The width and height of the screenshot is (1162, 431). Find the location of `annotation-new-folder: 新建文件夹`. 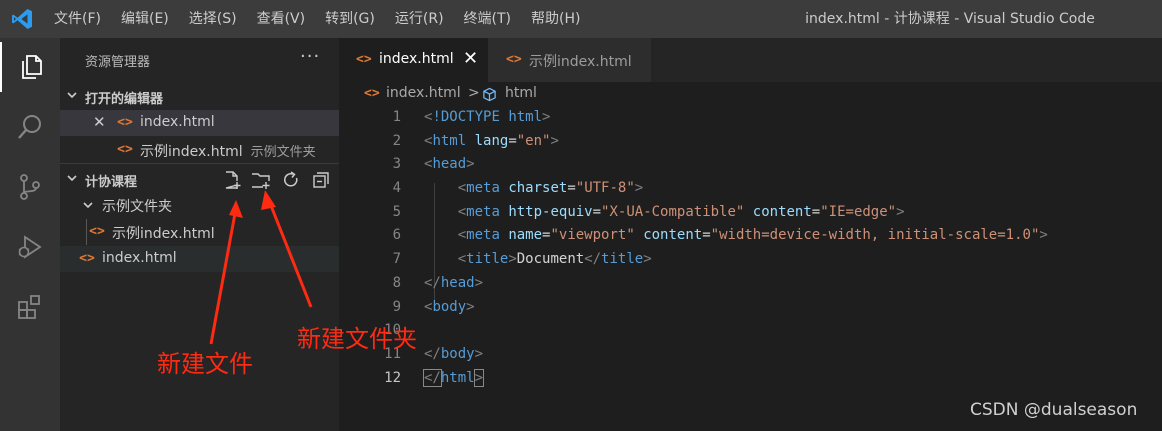

annotation-new-folder: 新建文件夹 is located at coordinates (357, 339).